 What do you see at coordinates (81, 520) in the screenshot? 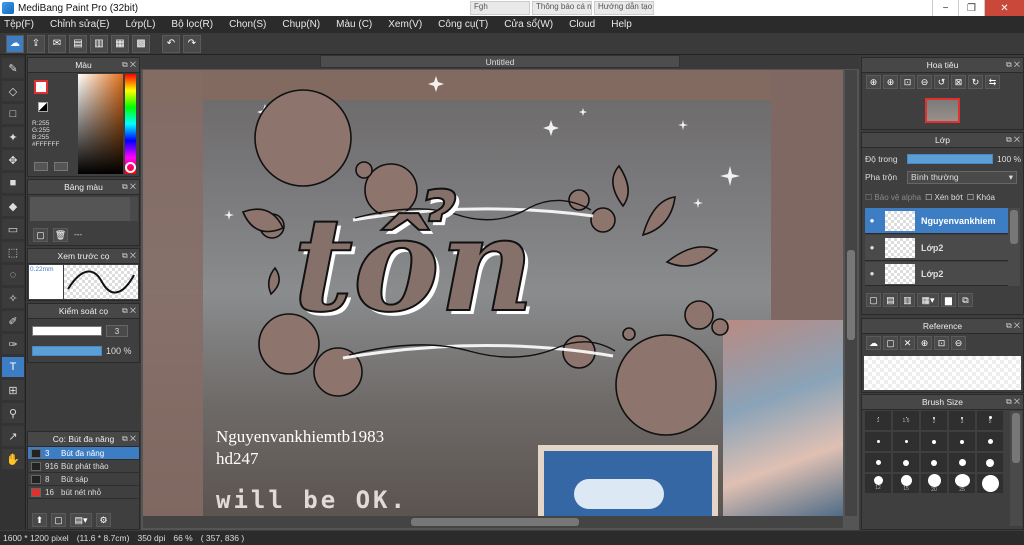
I see `brush-menu-icon: ▤▾` at bounding box center [81, 520].